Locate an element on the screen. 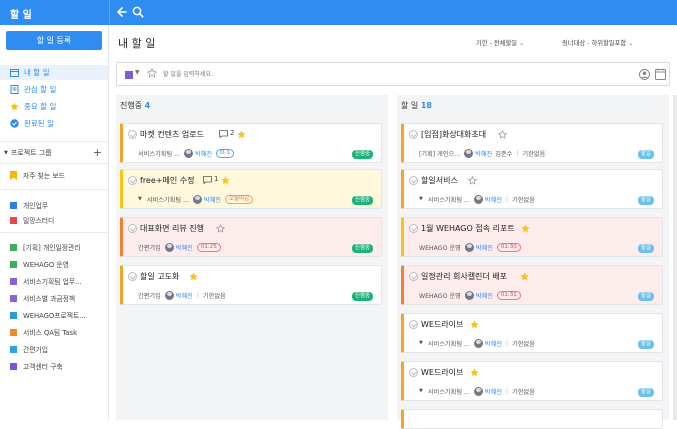  search-icon is located at coordinates (138, 12).